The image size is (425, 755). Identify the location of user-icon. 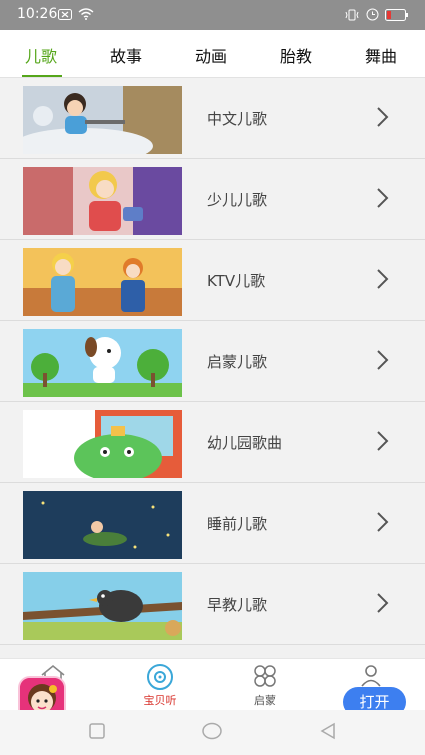
(371, 676).